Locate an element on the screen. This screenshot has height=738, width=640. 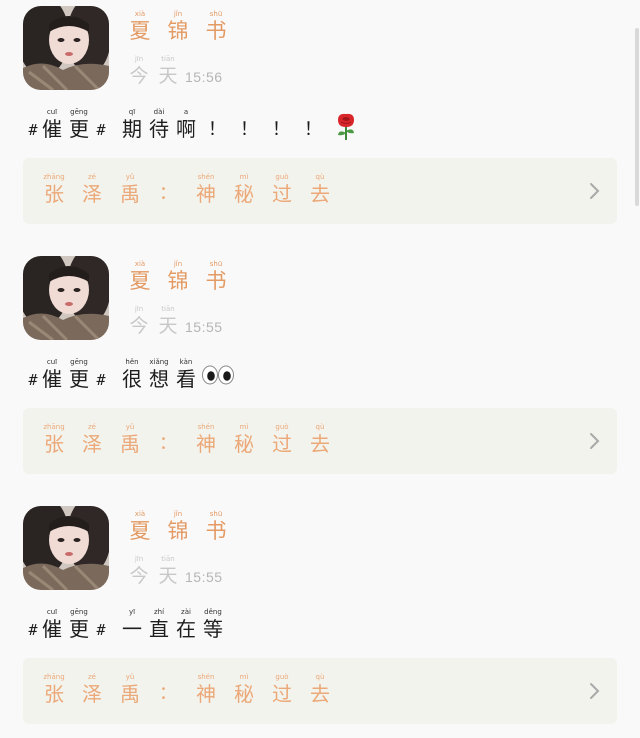
comment-text: # cuī 催 gēng 更 # hěn 很 xiǎng 想 kàn 看 is located at coordinates (130, 374).